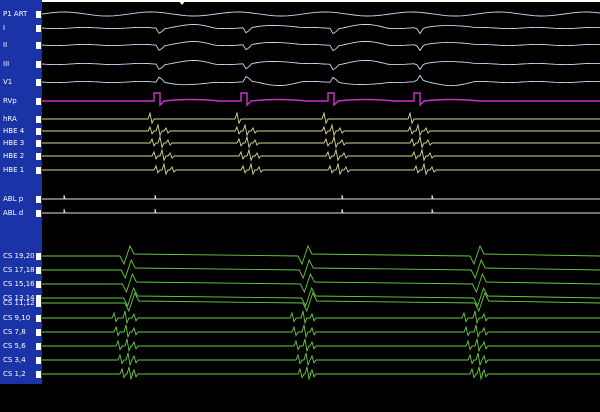  What do you see at coordinates (5, 45) in the screenshot?
I see `channel-label-text: II` at bounding box center [5, 45].